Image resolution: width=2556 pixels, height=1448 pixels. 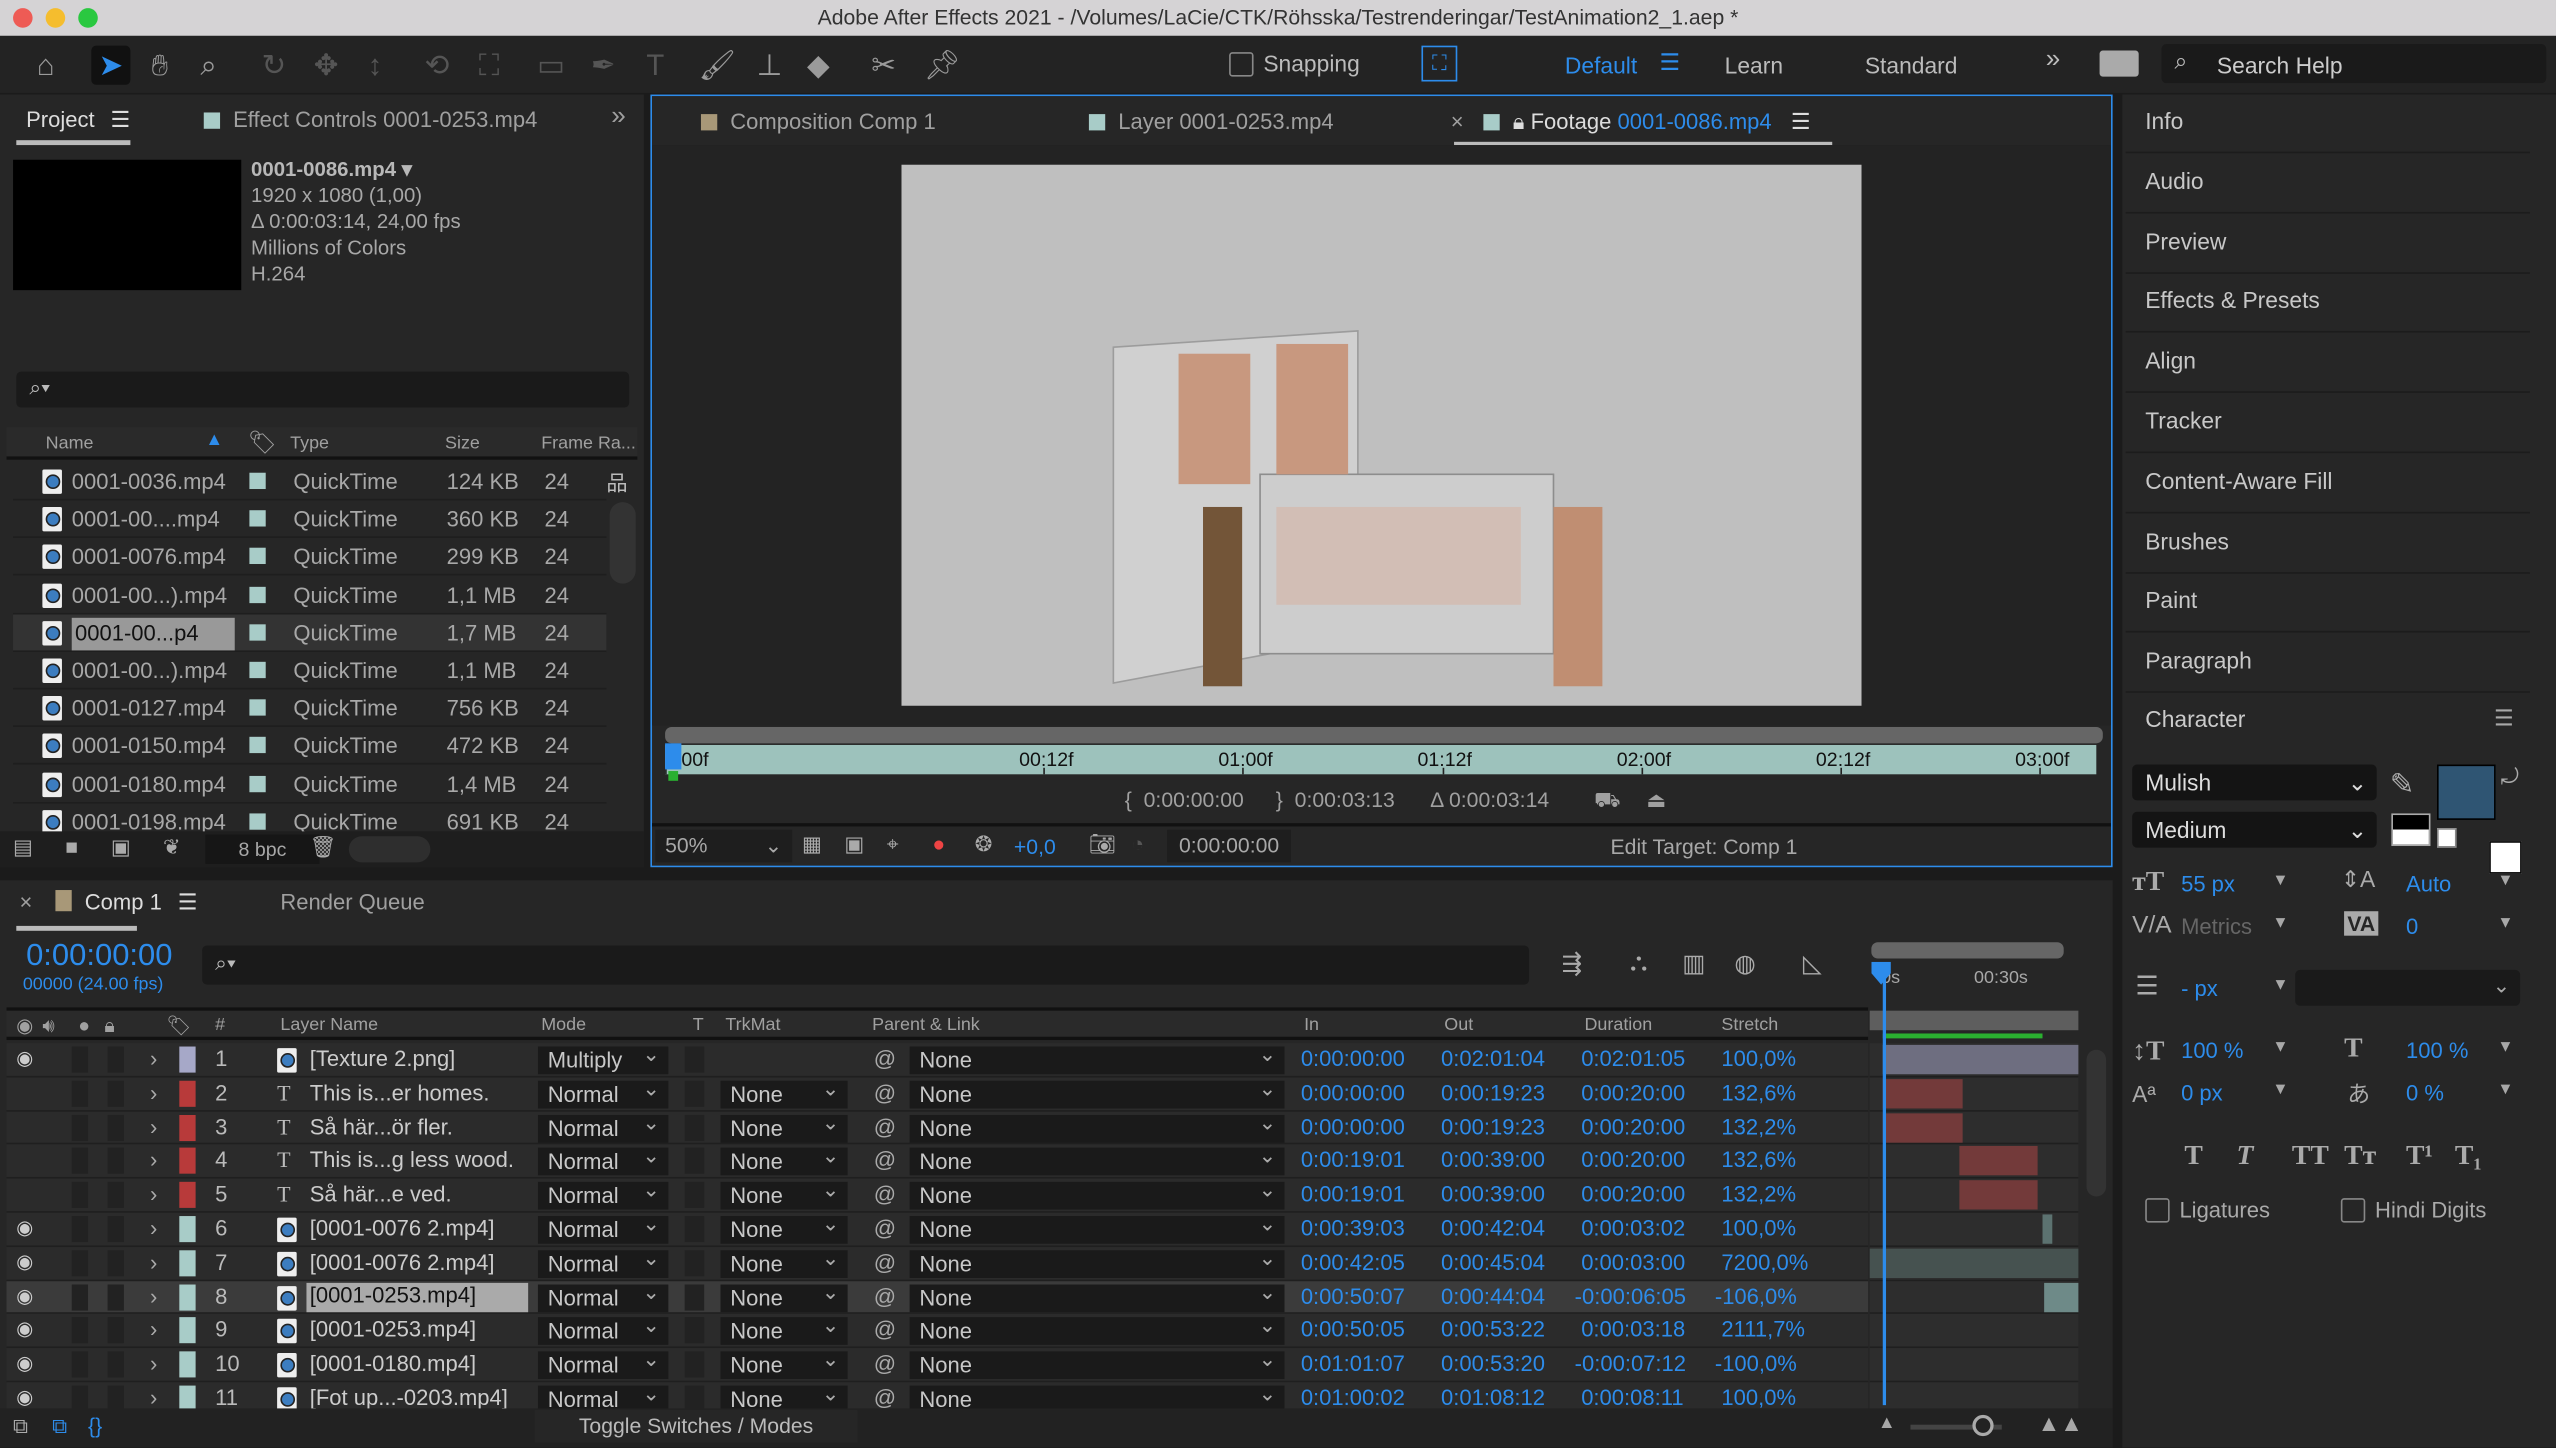 I want to click on new-composition-icon: ▣, so click(x=121, y=848).